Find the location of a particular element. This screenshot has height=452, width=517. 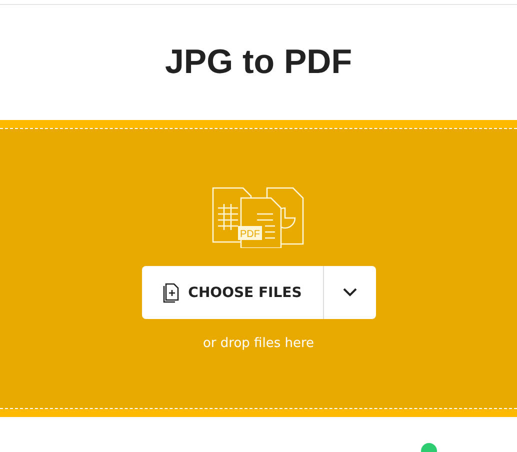

page-title: JPG to PDF is located at coordinates (259, 62).